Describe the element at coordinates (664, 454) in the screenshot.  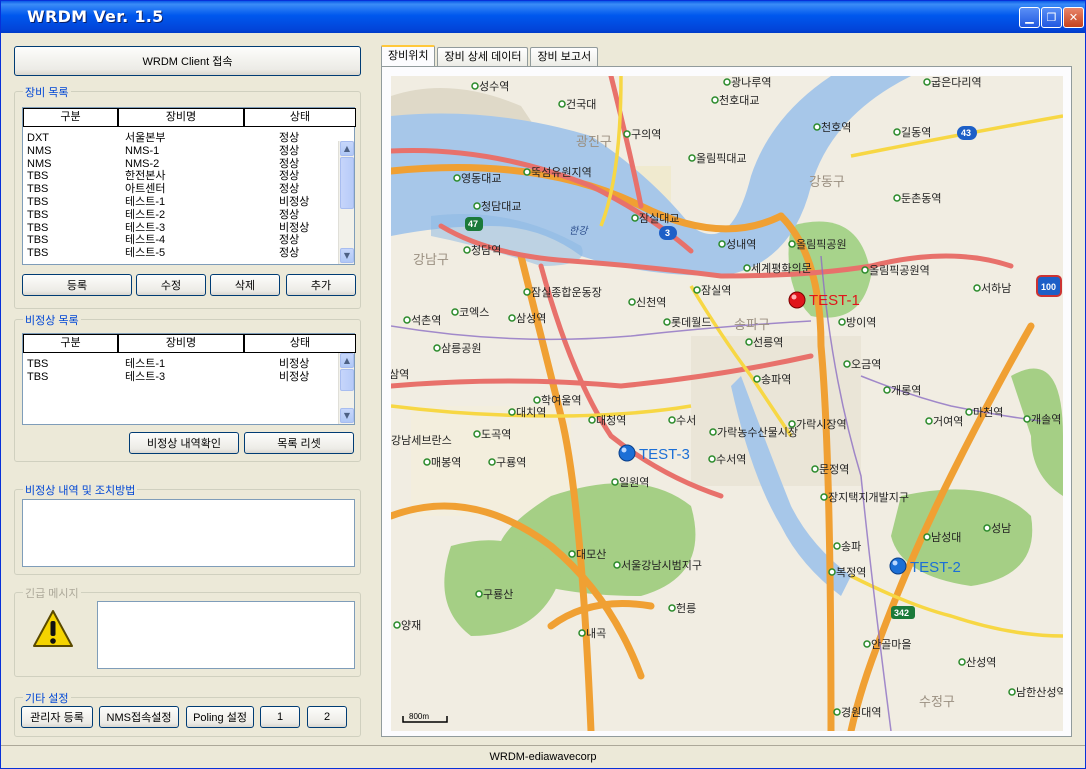
I see `marker-label: TEST-3` at that location.